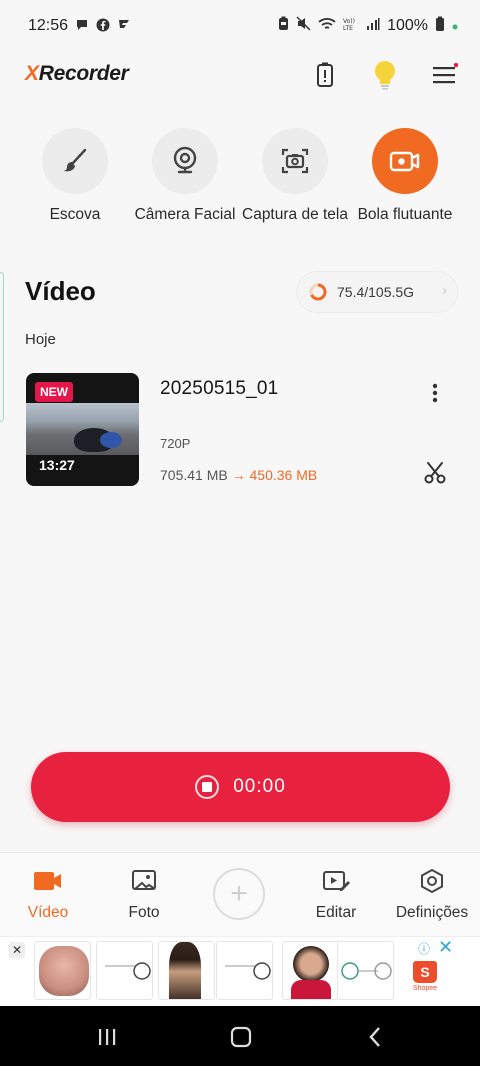  I want to click on screenshot-camera-icon, so click(295, 161).